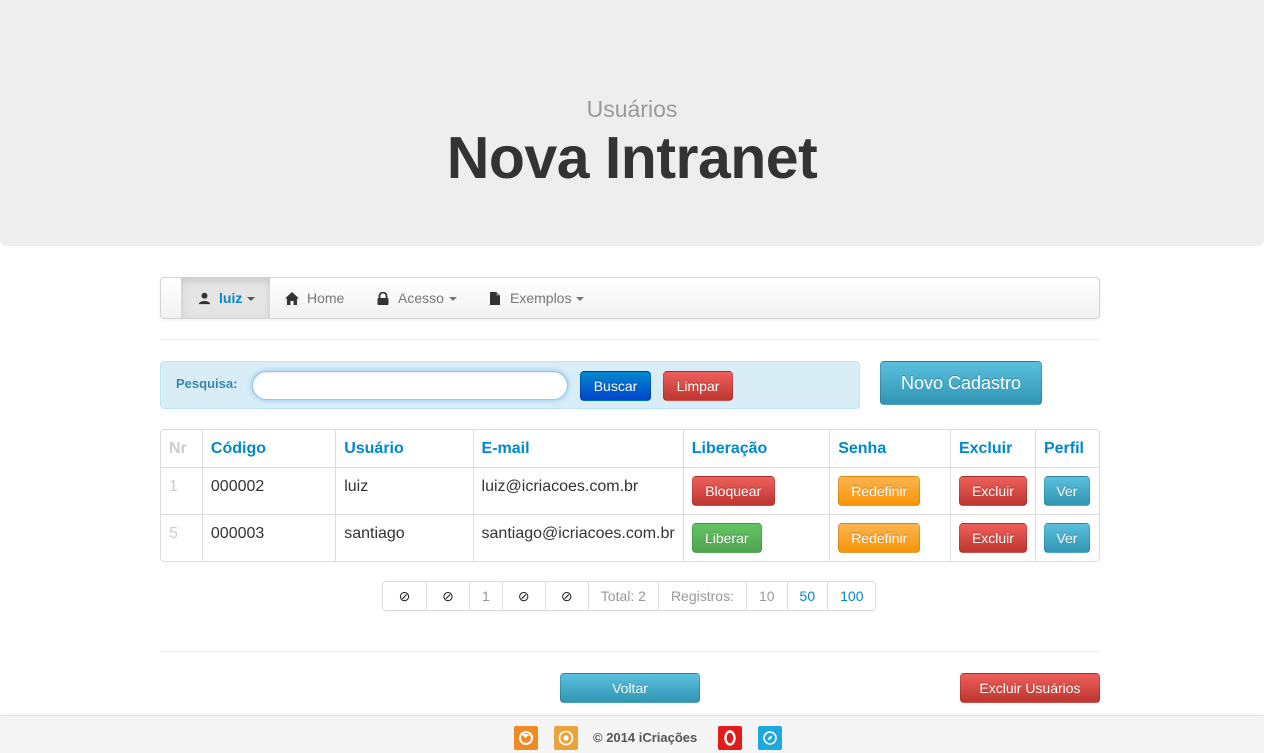 The height and width of the screenshot is (753, 1264). What do you see at coordinates (577, 537) in the screenshot?
I see `cell-email: santiago@icriacoes.com.br` at bounding box center [577, 537].